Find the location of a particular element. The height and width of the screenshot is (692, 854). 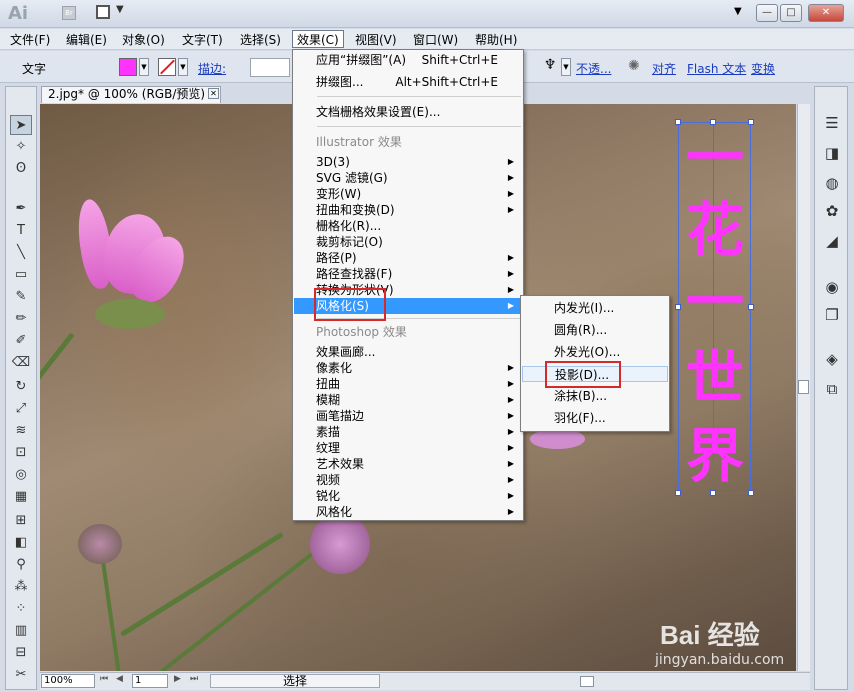

ps-effect-video: 视频 ▶ is located at coordinates (408, 480).